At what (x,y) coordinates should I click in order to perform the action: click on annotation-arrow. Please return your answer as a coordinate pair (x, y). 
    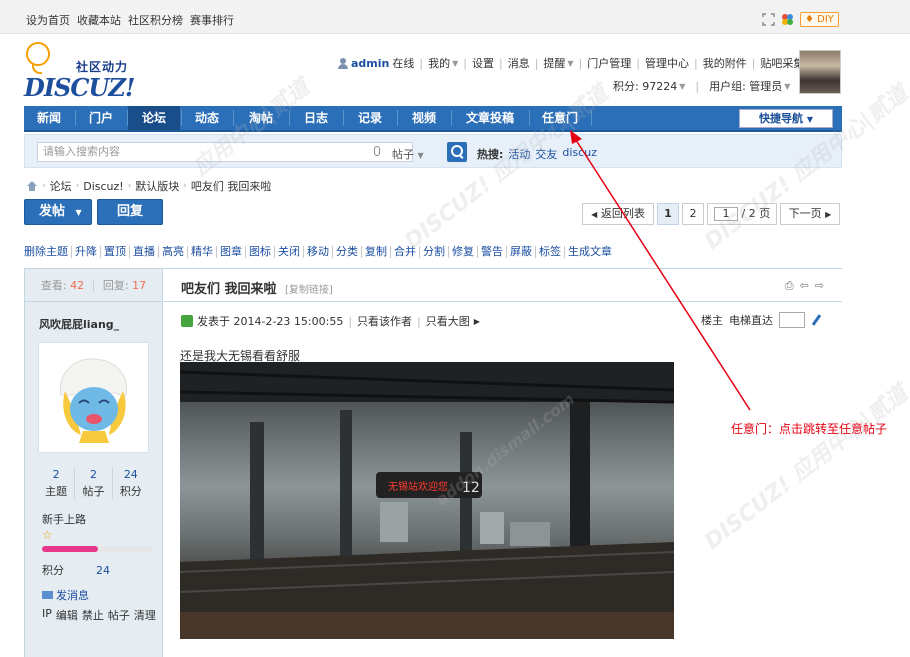
    Looking at the image, I should click on (660, 270).